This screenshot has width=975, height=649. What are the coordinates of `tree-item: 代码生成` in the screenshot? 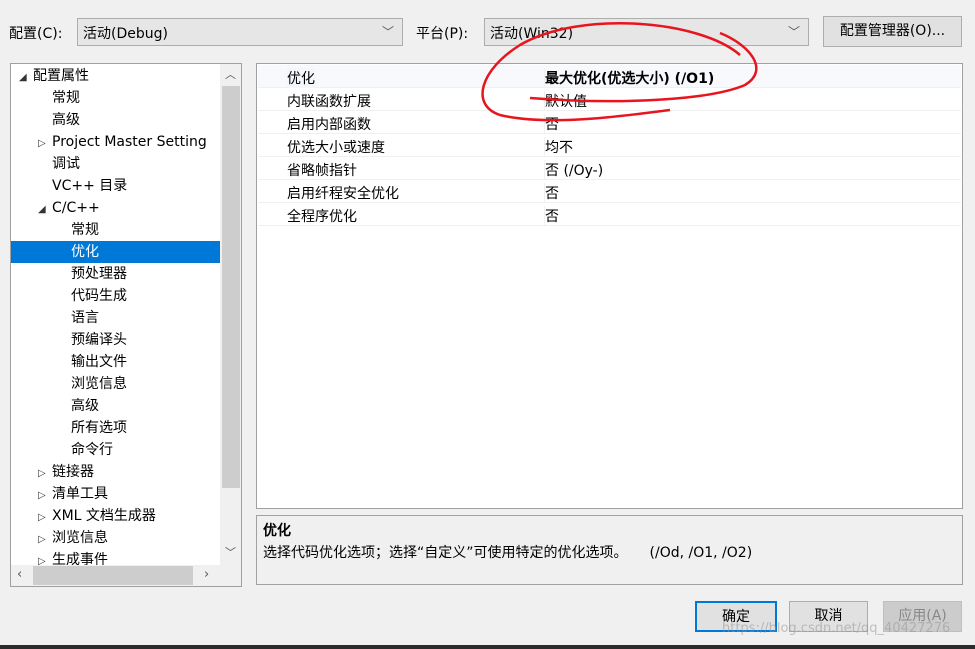 It's located at (92, 296).